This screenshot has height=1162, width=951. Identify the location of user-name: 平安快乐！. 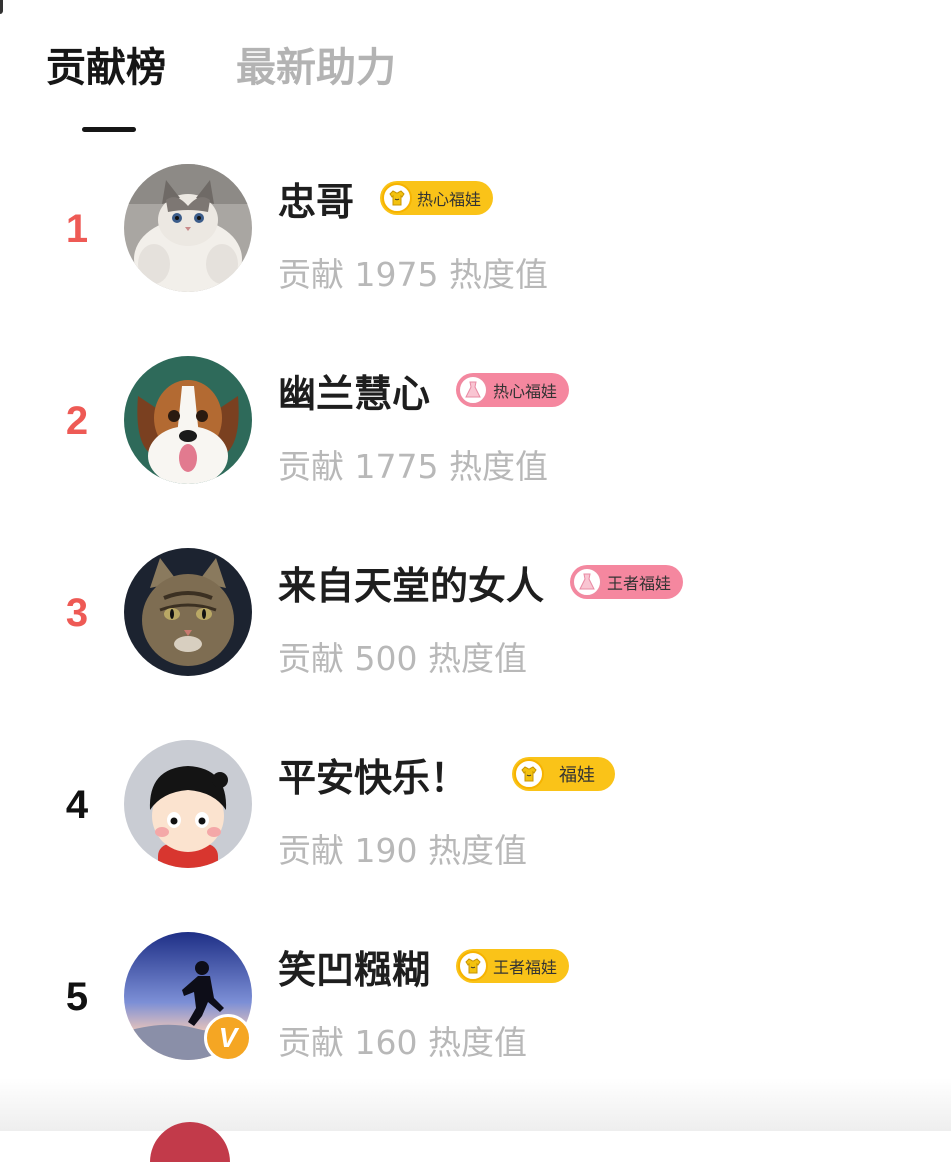
(373, 774).